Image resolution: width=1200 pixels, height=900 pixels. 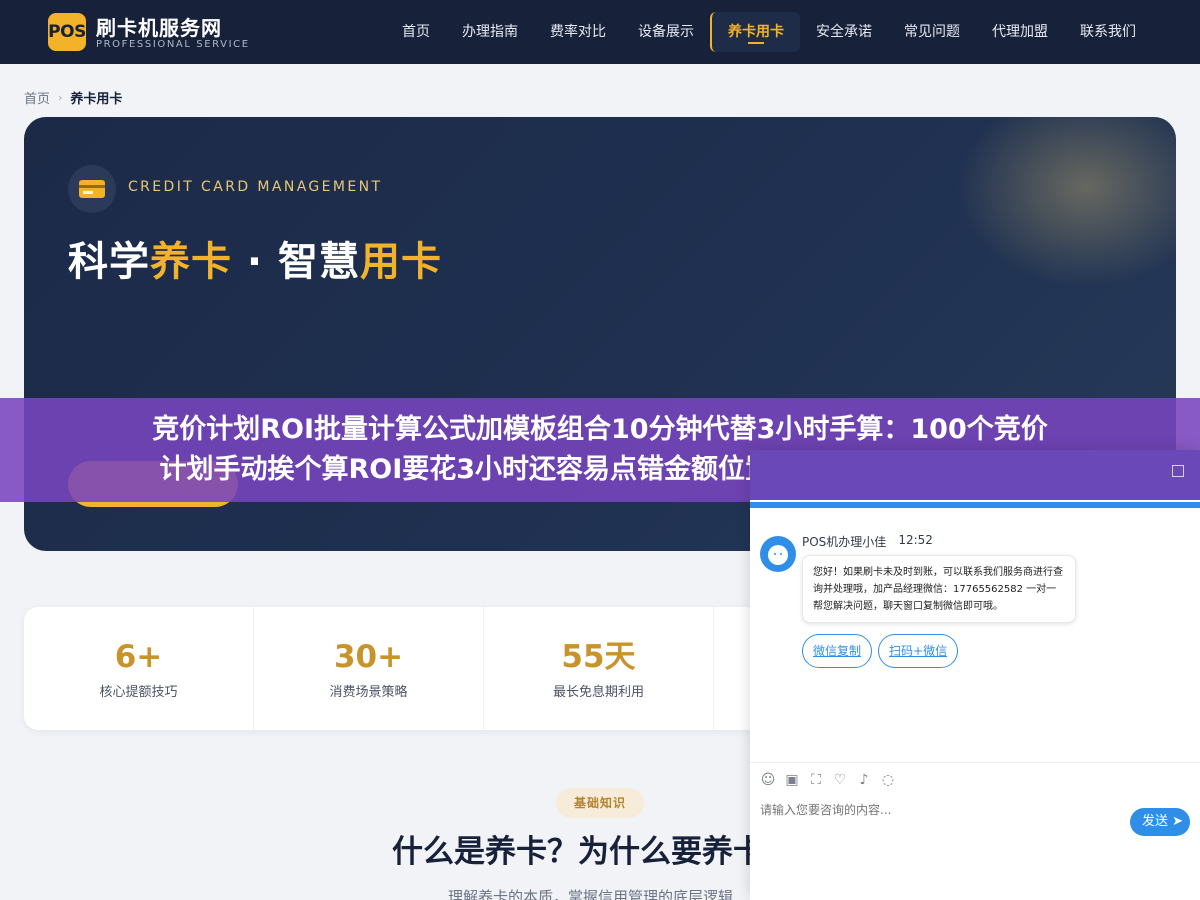 I want to click on quick-reply-buttons: 微信复制 扫码+微信, so click(x=880, y=651).